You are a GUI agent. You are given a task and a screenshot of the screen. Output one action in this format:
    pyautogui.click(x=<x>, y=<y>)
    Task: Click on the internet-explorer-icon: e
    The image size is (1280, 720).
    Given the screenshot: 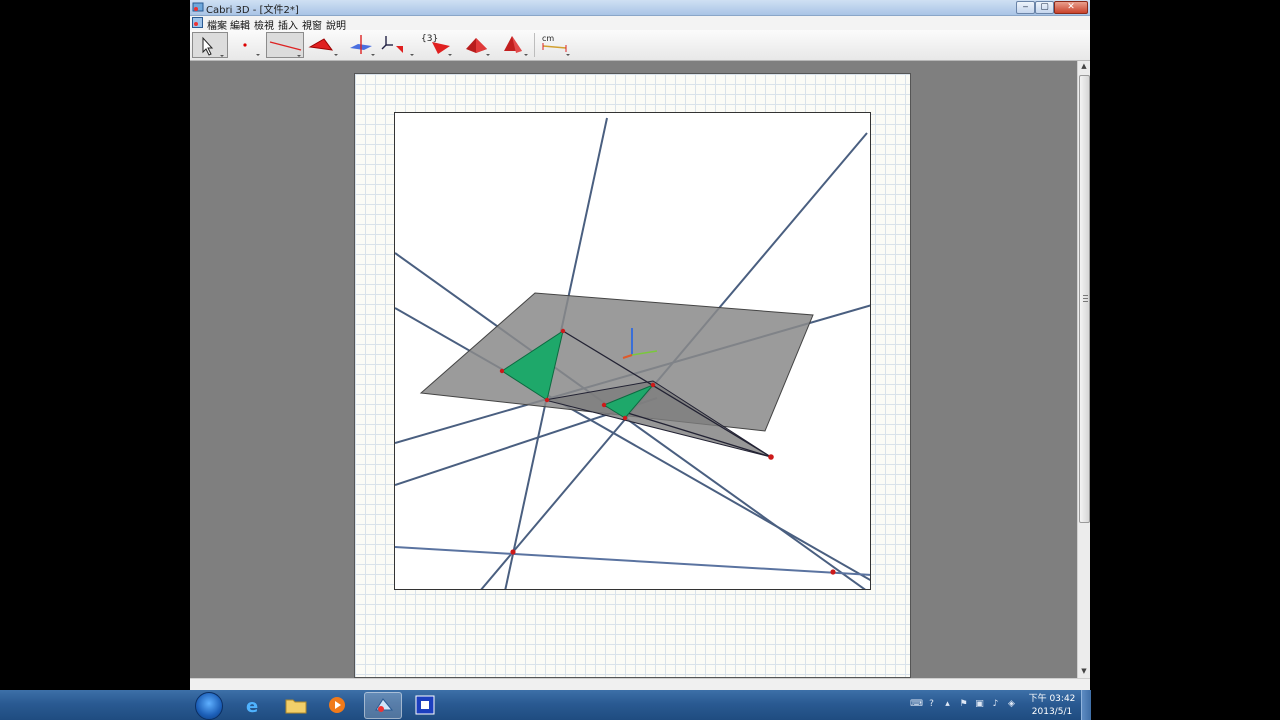 What is the action you would take?
    pyautogui.click(x=252, y=705)
    